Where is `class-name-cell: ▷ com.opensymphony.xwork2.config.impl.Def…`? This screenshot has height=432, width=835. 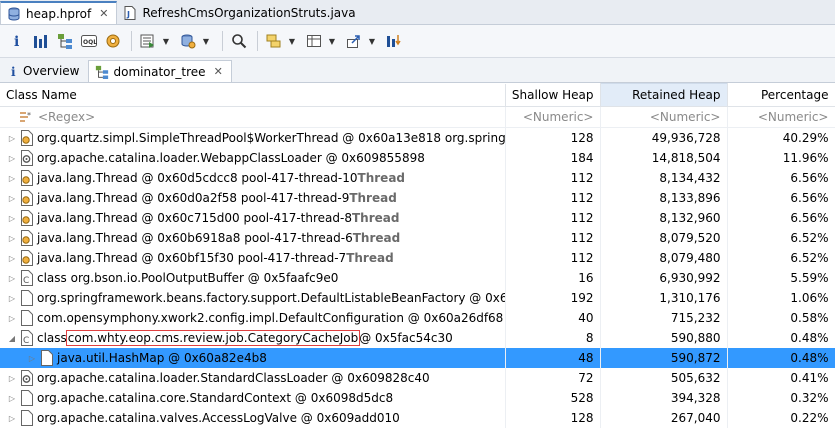
class-name-cell: ▷ com.opensymphony.xwork2.config.impl.Def… is located at coordinates (253, 318).